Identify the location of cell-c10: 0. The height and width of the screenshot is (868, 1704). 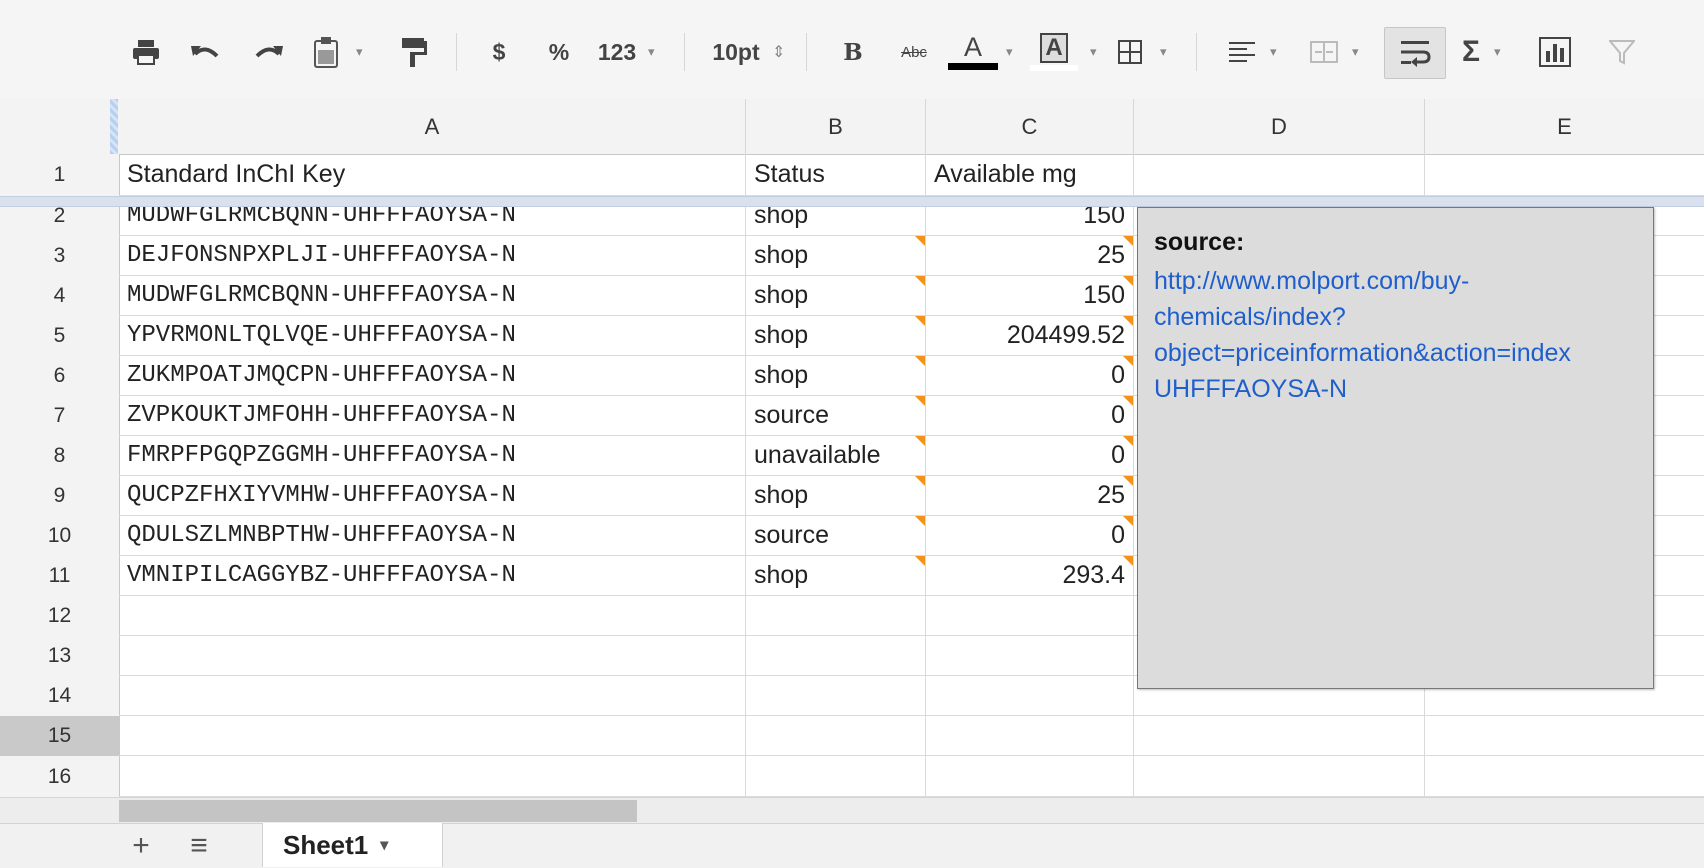
(1030, 536).